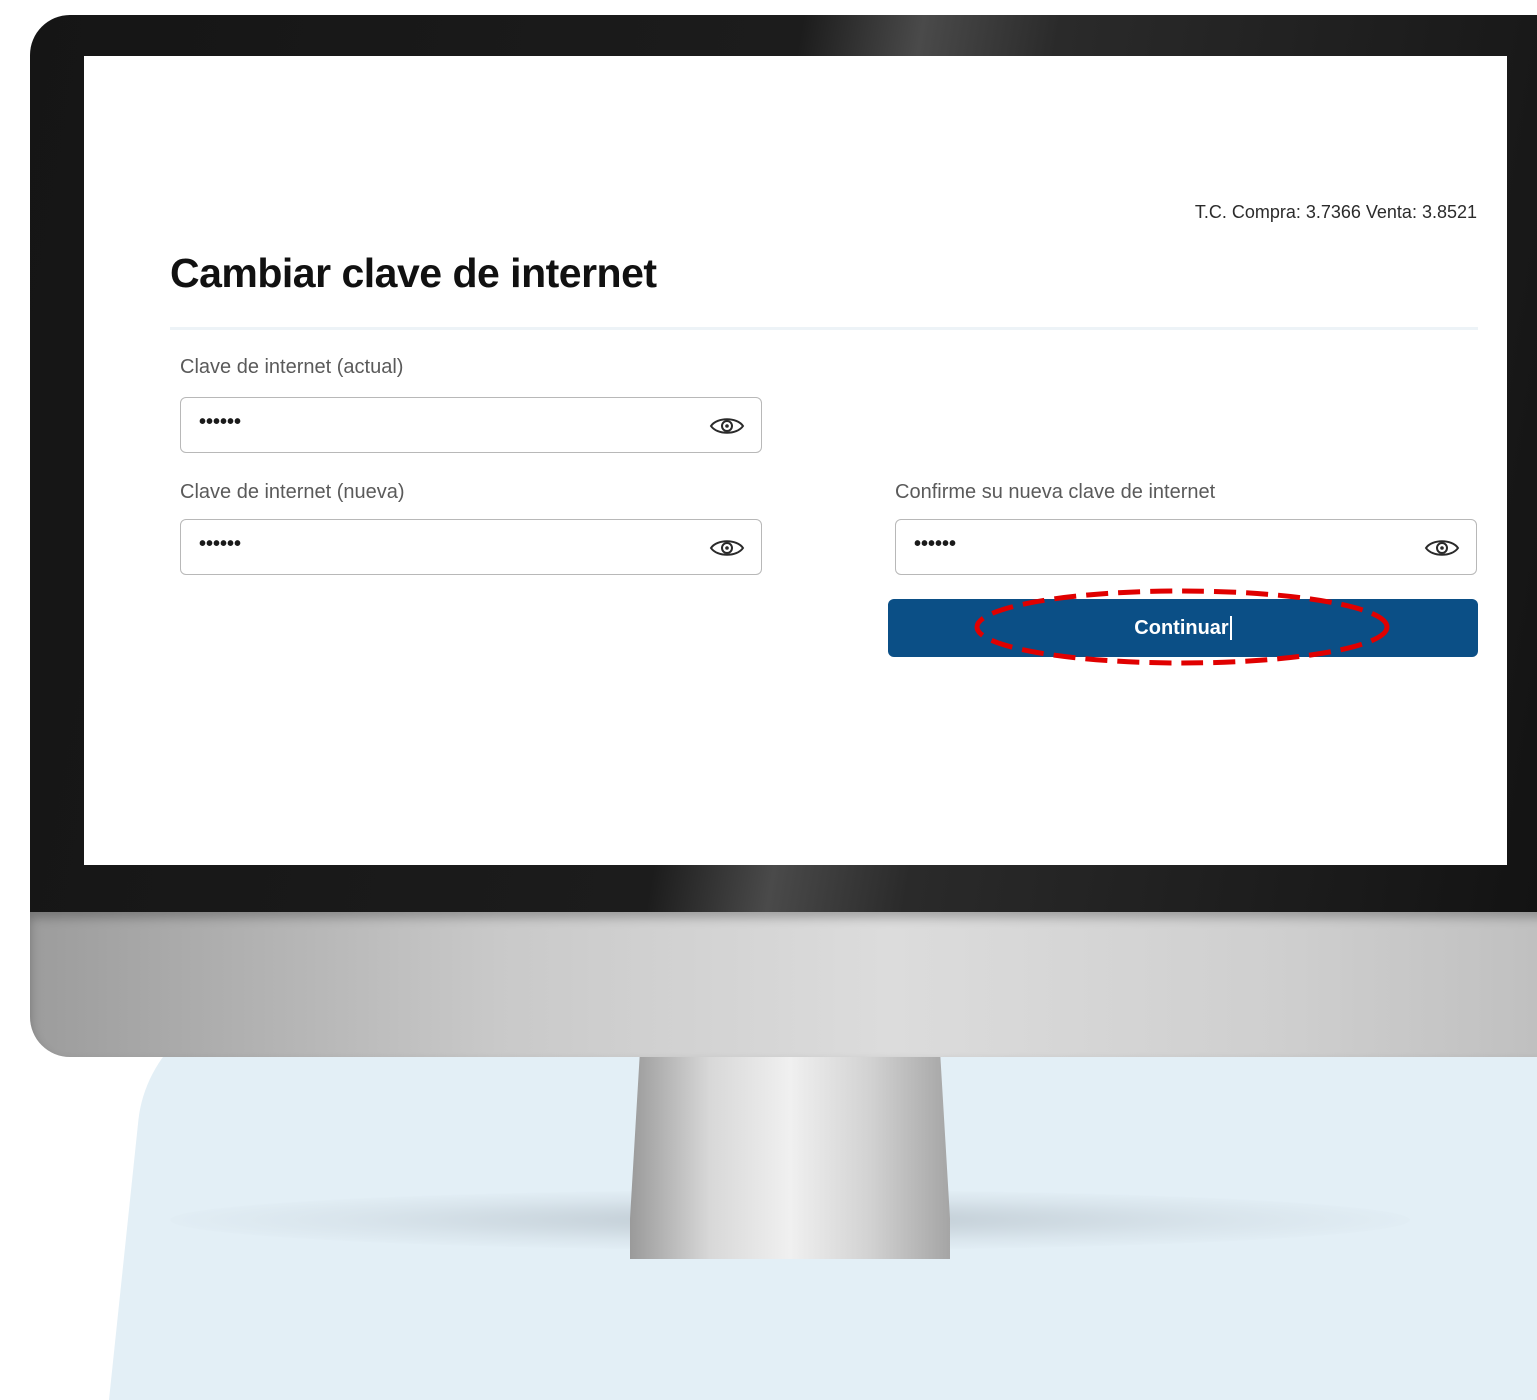  Describe the element at coordinates (824, 328) in the screenshot. I see `title-divider` at that location.